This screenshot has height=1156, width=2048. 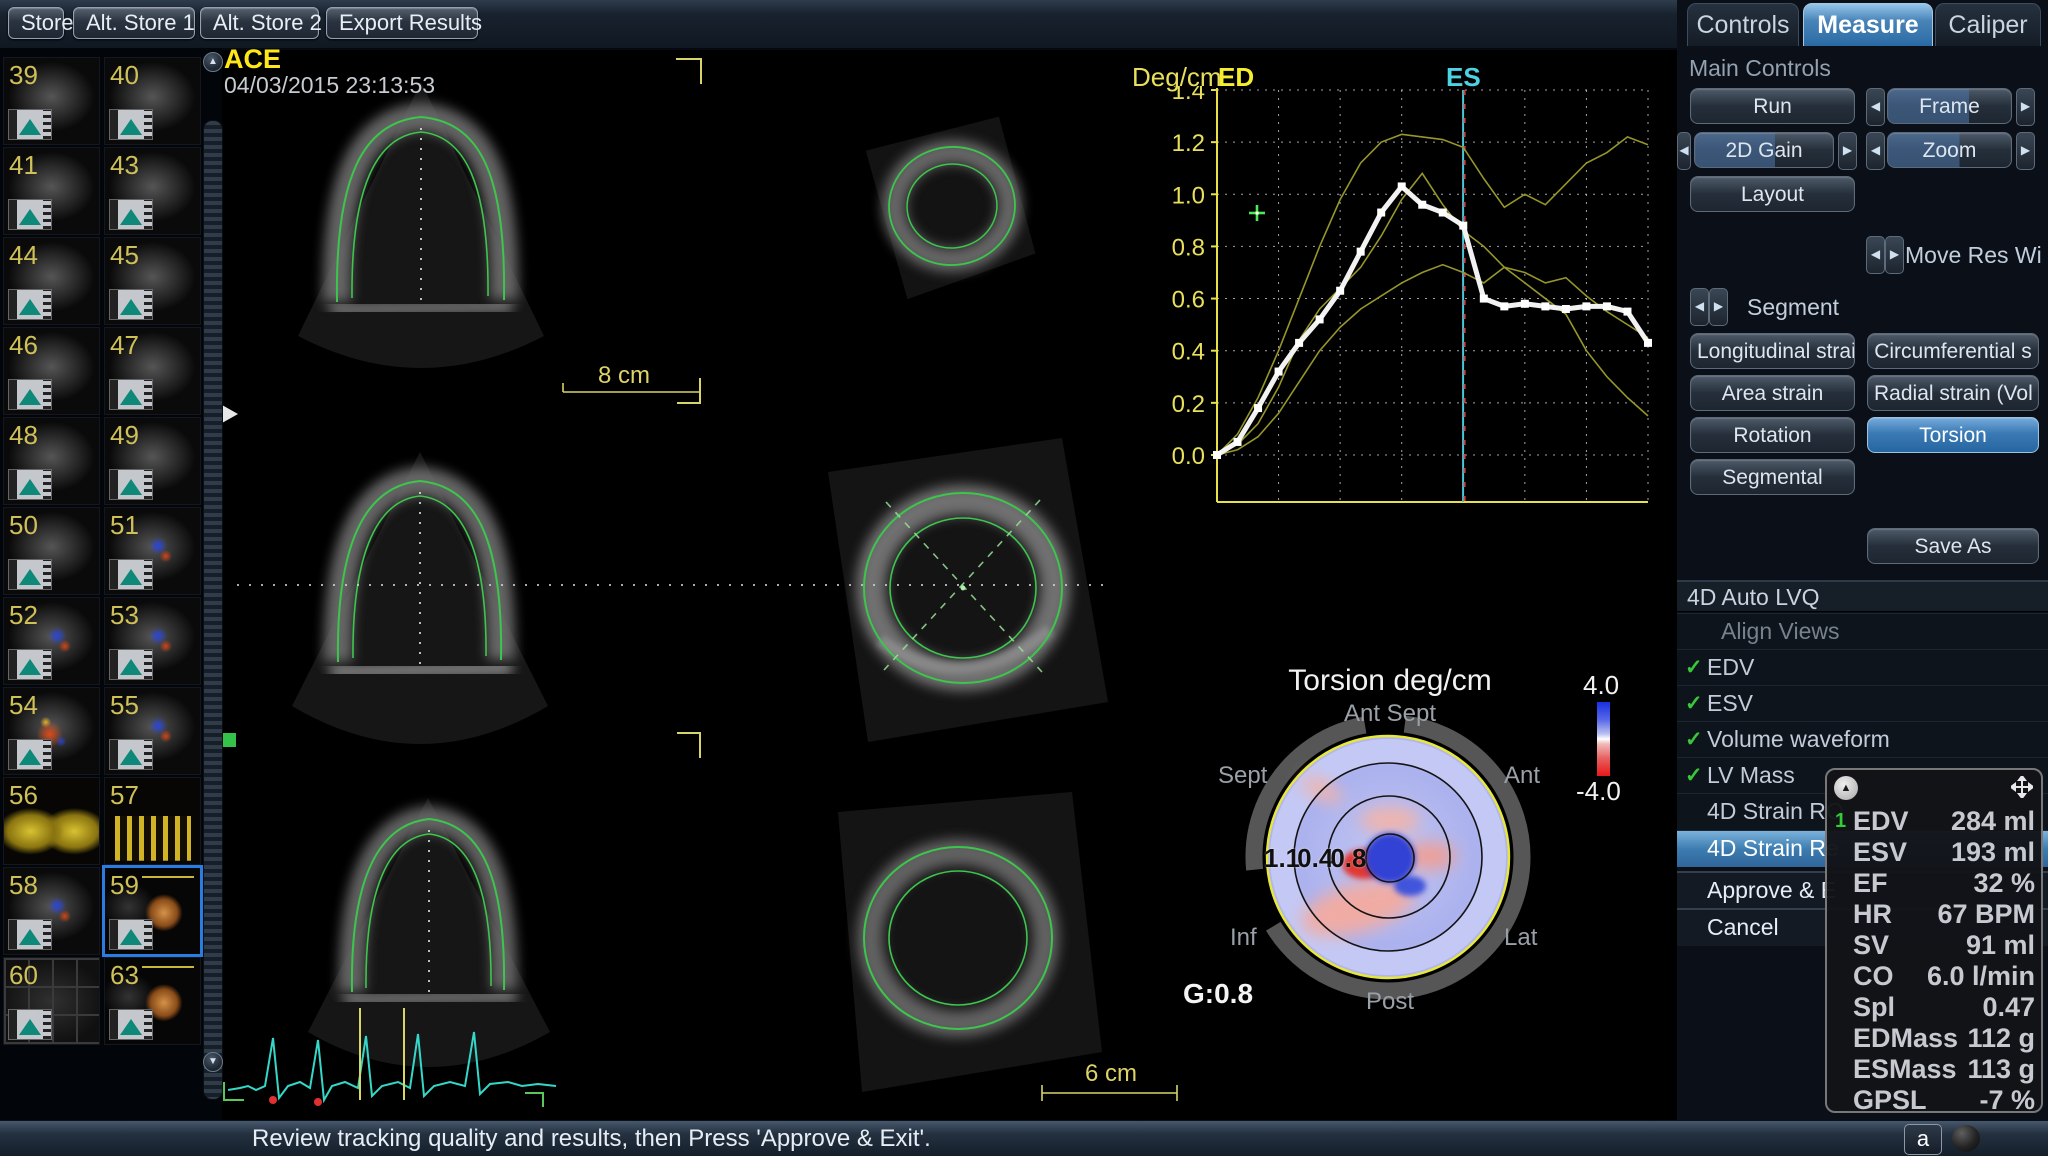 I want to click on frame-button: Frame, so click(x=1949, y=106).